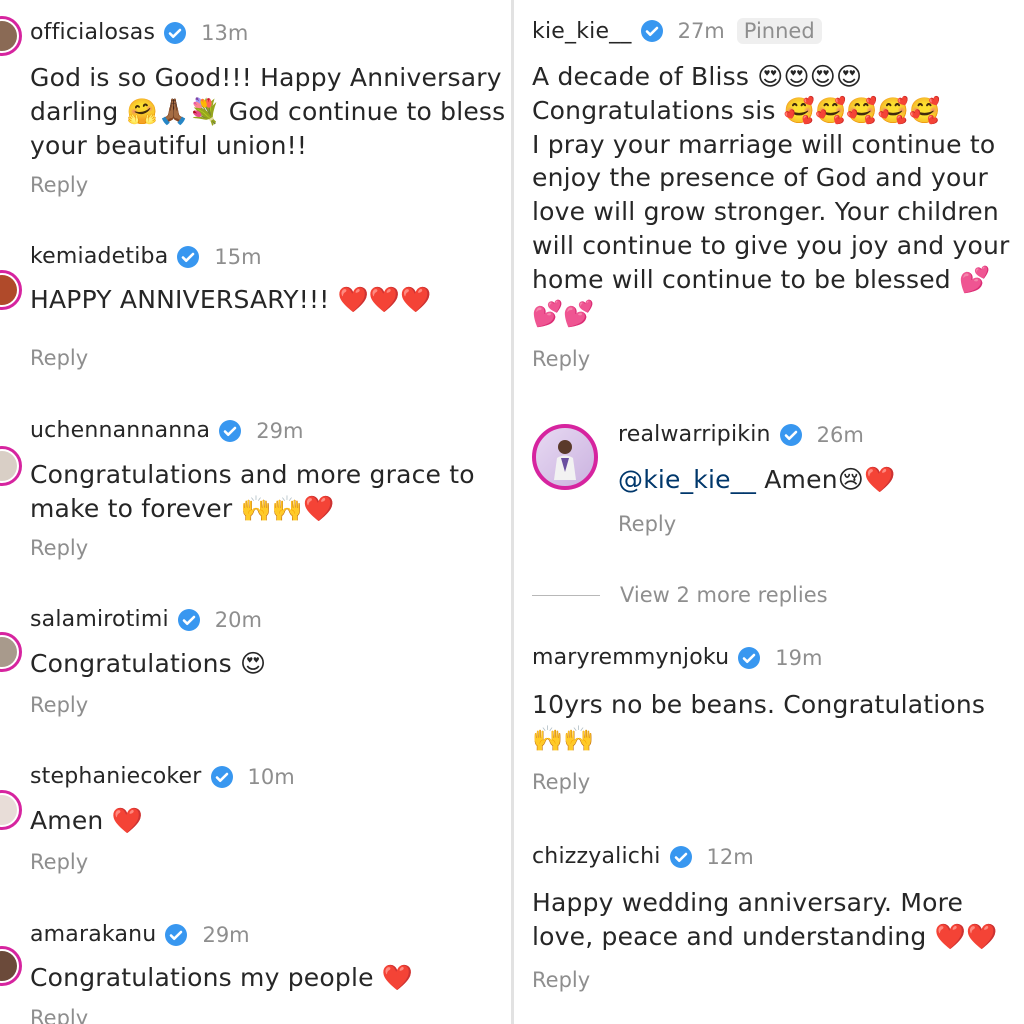  Describe the element at coordinates (630, 657) in the screenshot. I see `username: maryremmynjoku` at that location.